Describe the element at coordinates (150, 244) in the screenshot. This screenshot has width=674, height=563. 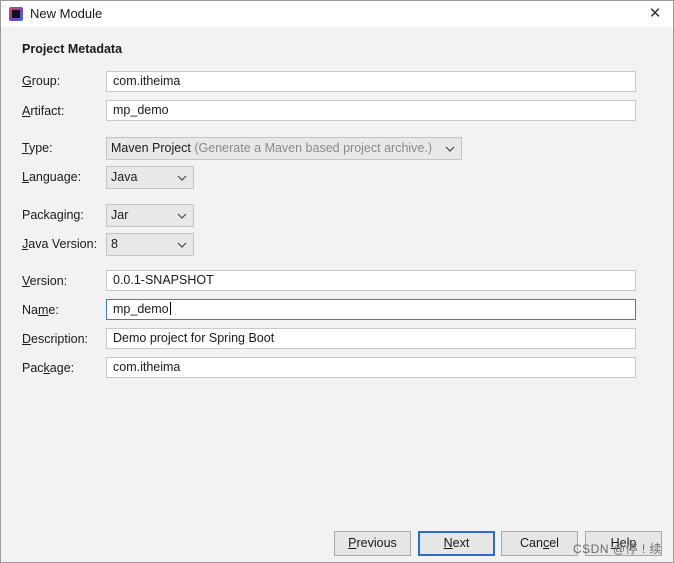
I see `java-version-dropdown: 8` at that location.